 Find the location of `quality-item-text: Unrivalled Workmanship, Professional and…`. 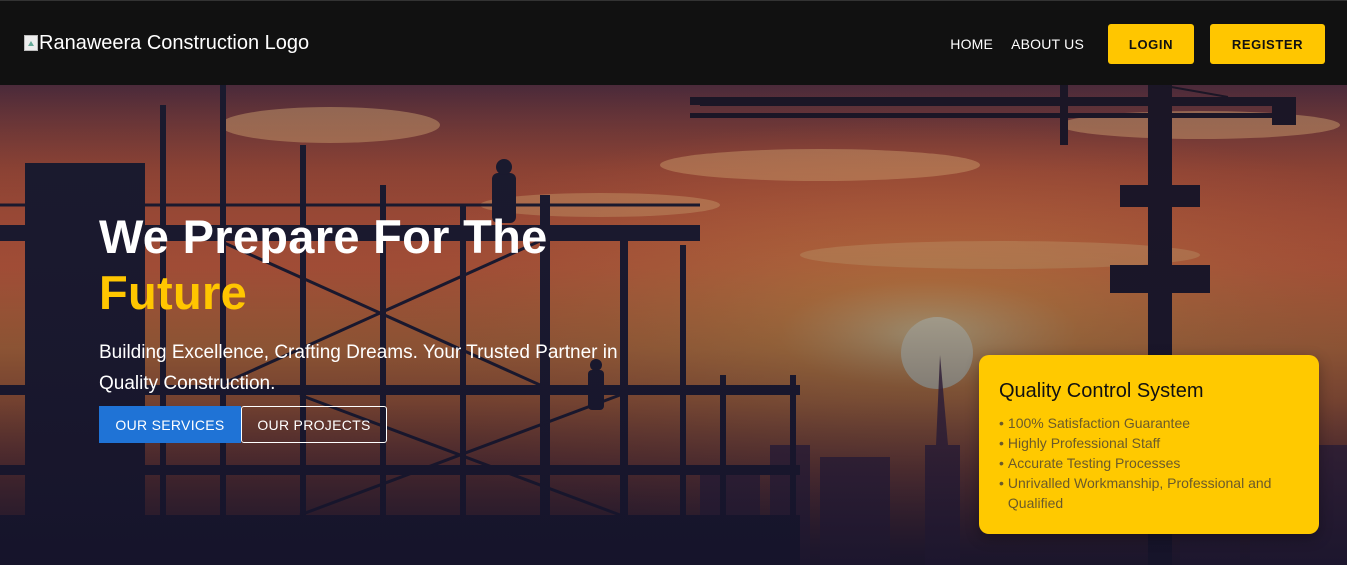

quality-item-text: Unrivalled Workmanship, Professional and… is located at coordinates (1139, 493).